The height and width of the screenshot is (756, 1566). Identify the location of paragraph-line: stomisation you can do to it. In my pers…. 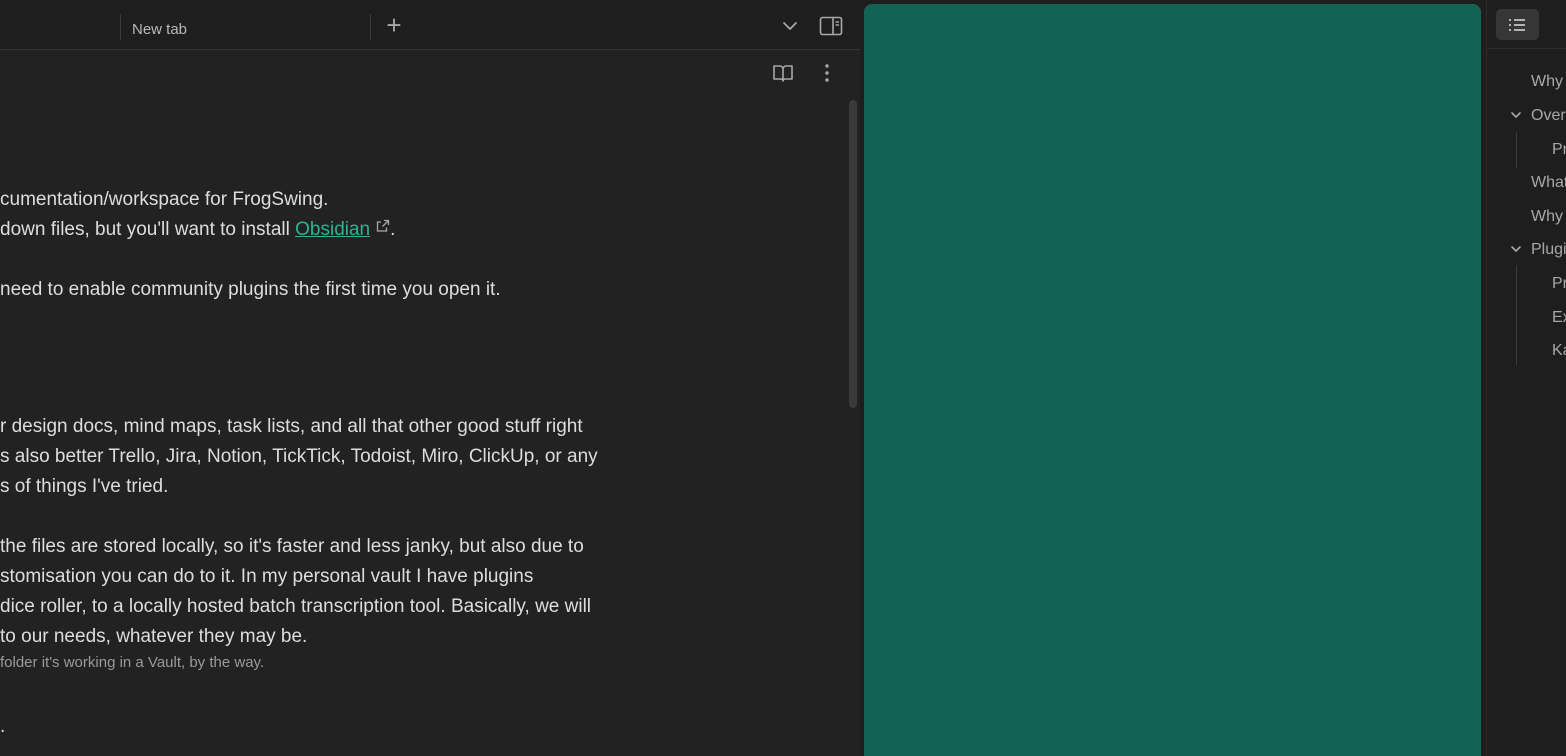
(267, 576).